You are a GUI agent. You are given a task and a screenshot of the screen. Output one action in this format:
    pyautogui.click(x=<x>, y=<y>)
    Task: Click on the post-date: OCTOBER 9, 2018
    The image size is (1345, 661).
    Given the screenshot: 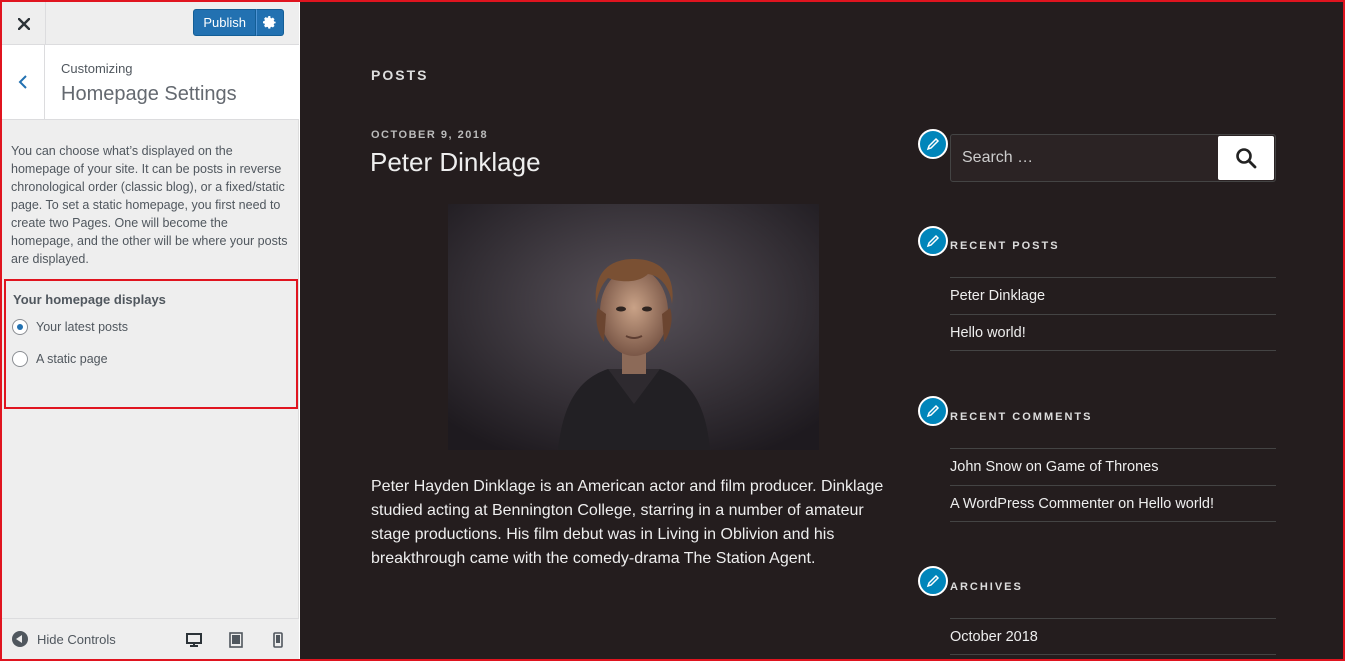 What is the action you would take?
    pyautogui.click(x=429, y=135)
    